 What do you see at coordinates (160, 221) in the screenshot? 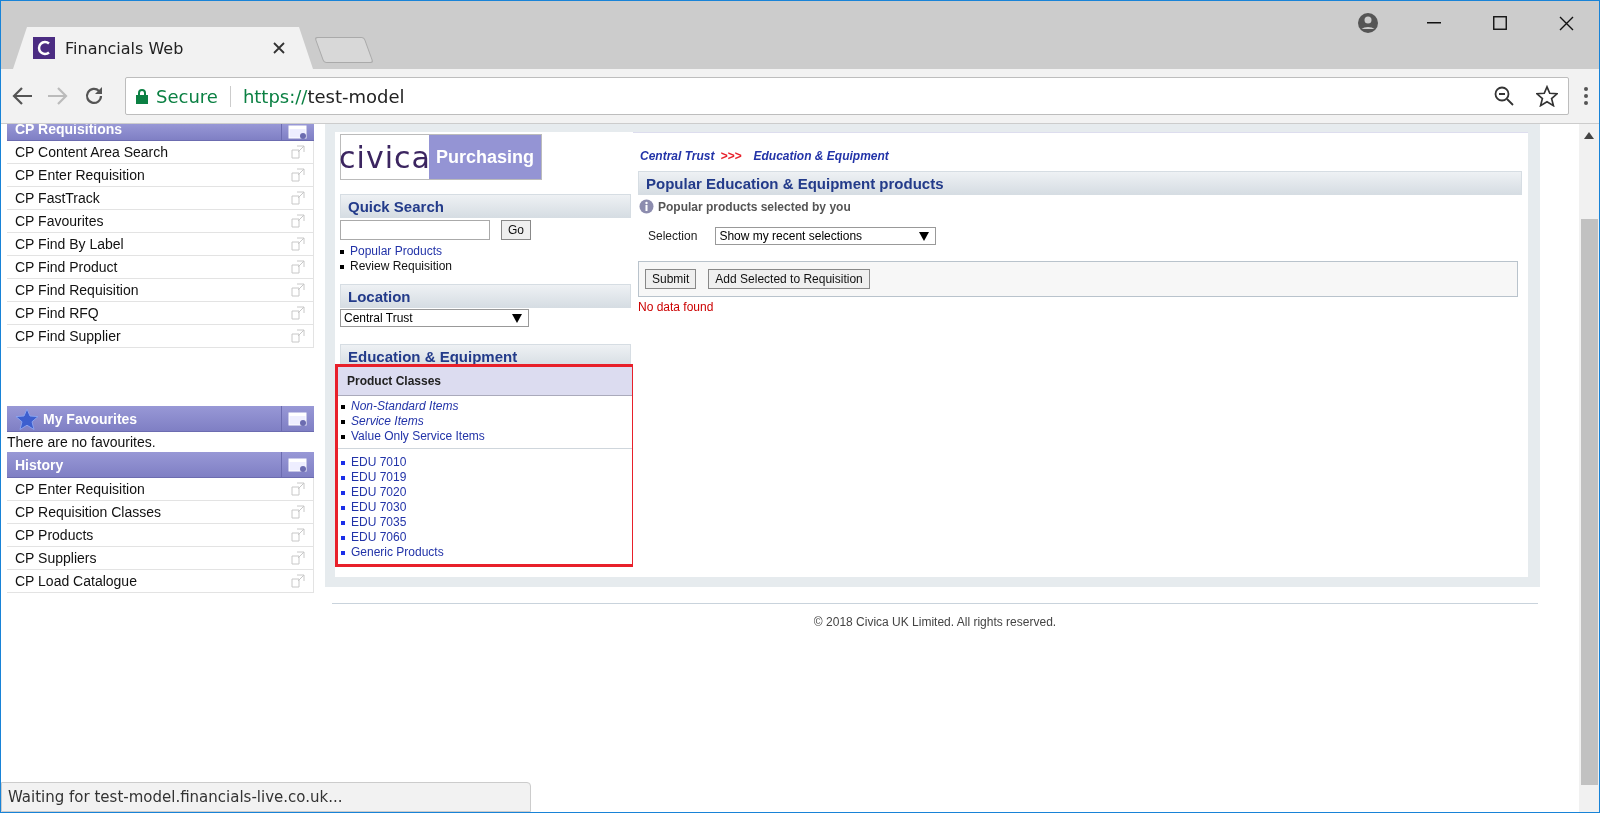
I see `sidebar-link: CP Favourites` at bounding box center [160, 221].